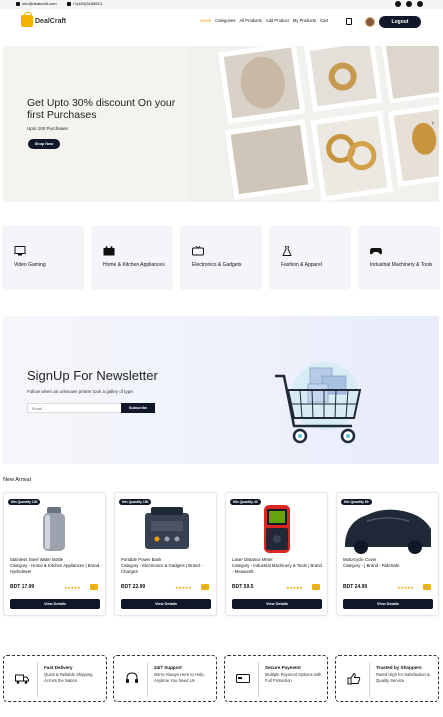  I want to click on brand-logo: DealCraft, so click(44, 19).